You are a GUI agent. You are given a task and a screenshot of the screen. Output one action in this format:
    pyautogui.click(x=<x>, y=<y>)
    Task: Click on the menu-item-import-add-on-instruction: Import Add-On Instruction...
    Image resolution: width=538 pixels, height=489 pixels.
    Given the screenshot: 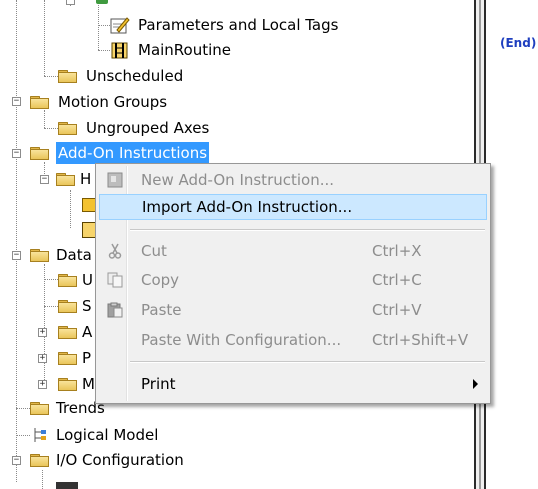 What is the action you would take?
    pyautogui.click(x=293, y=207)
    